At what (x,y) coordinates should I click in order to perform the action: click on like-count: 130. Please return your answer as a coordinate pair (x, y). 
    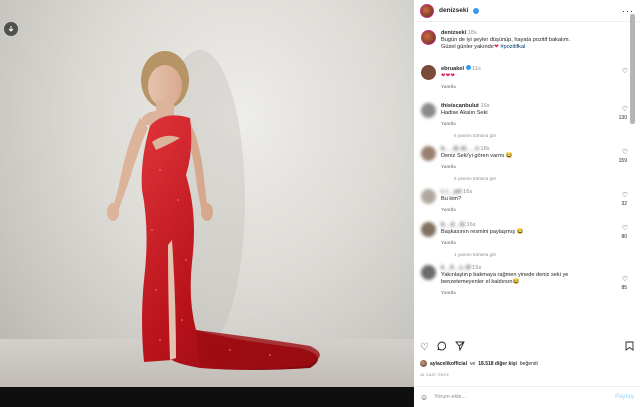
    Looking at the image, I should click on (622, 118).